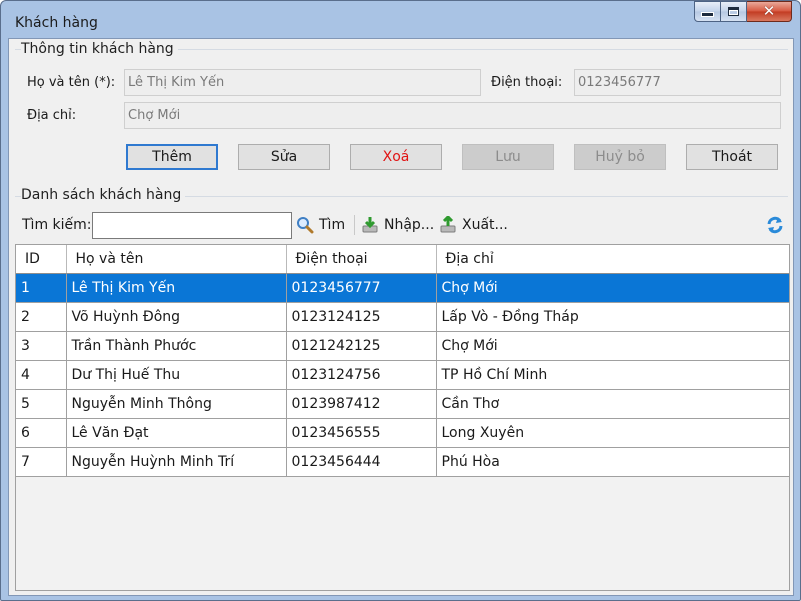 This screenshot has height=601, width=801. I want to click on refresh-button, so click(775, 225).